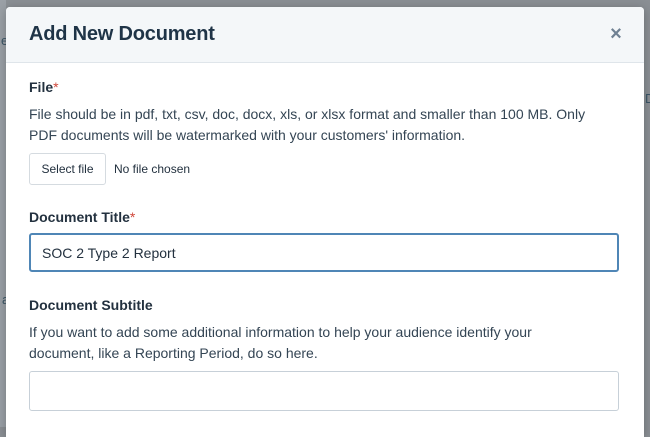 This screenshot has width=650, height=437. I want to click on document-title-label-text: Document Title, so click(79, 217).